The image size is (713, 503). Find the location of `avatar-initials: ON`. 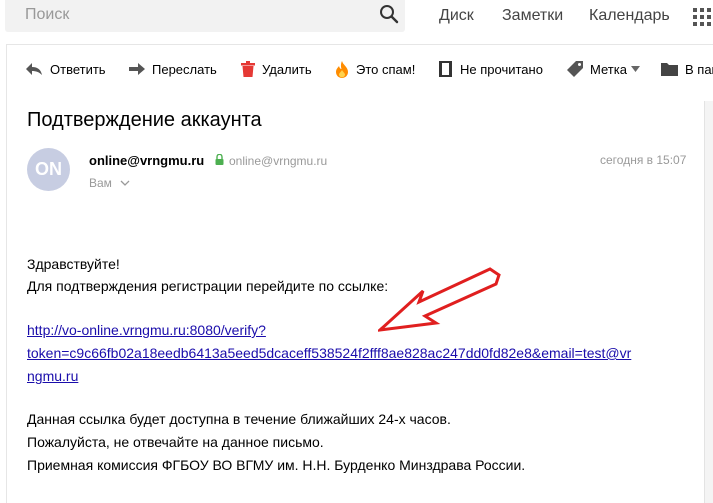

avatar-initials: ON is located at coordinates (48, 169).